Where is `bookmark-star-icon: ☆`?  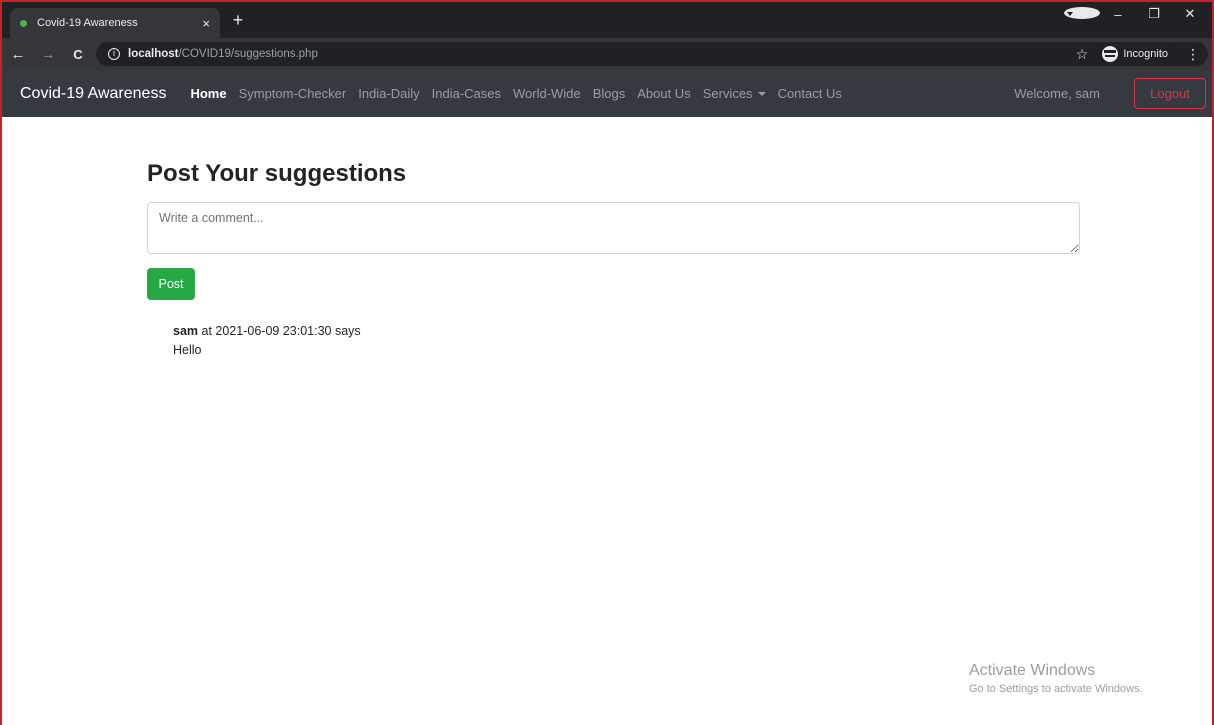 bookmark-star-icon: ☆ is located at coordinates (1082, 54).